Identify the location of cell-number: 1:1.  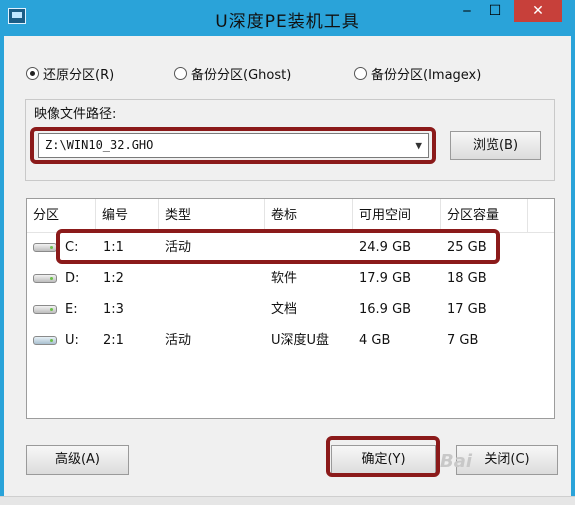
(113, 247).